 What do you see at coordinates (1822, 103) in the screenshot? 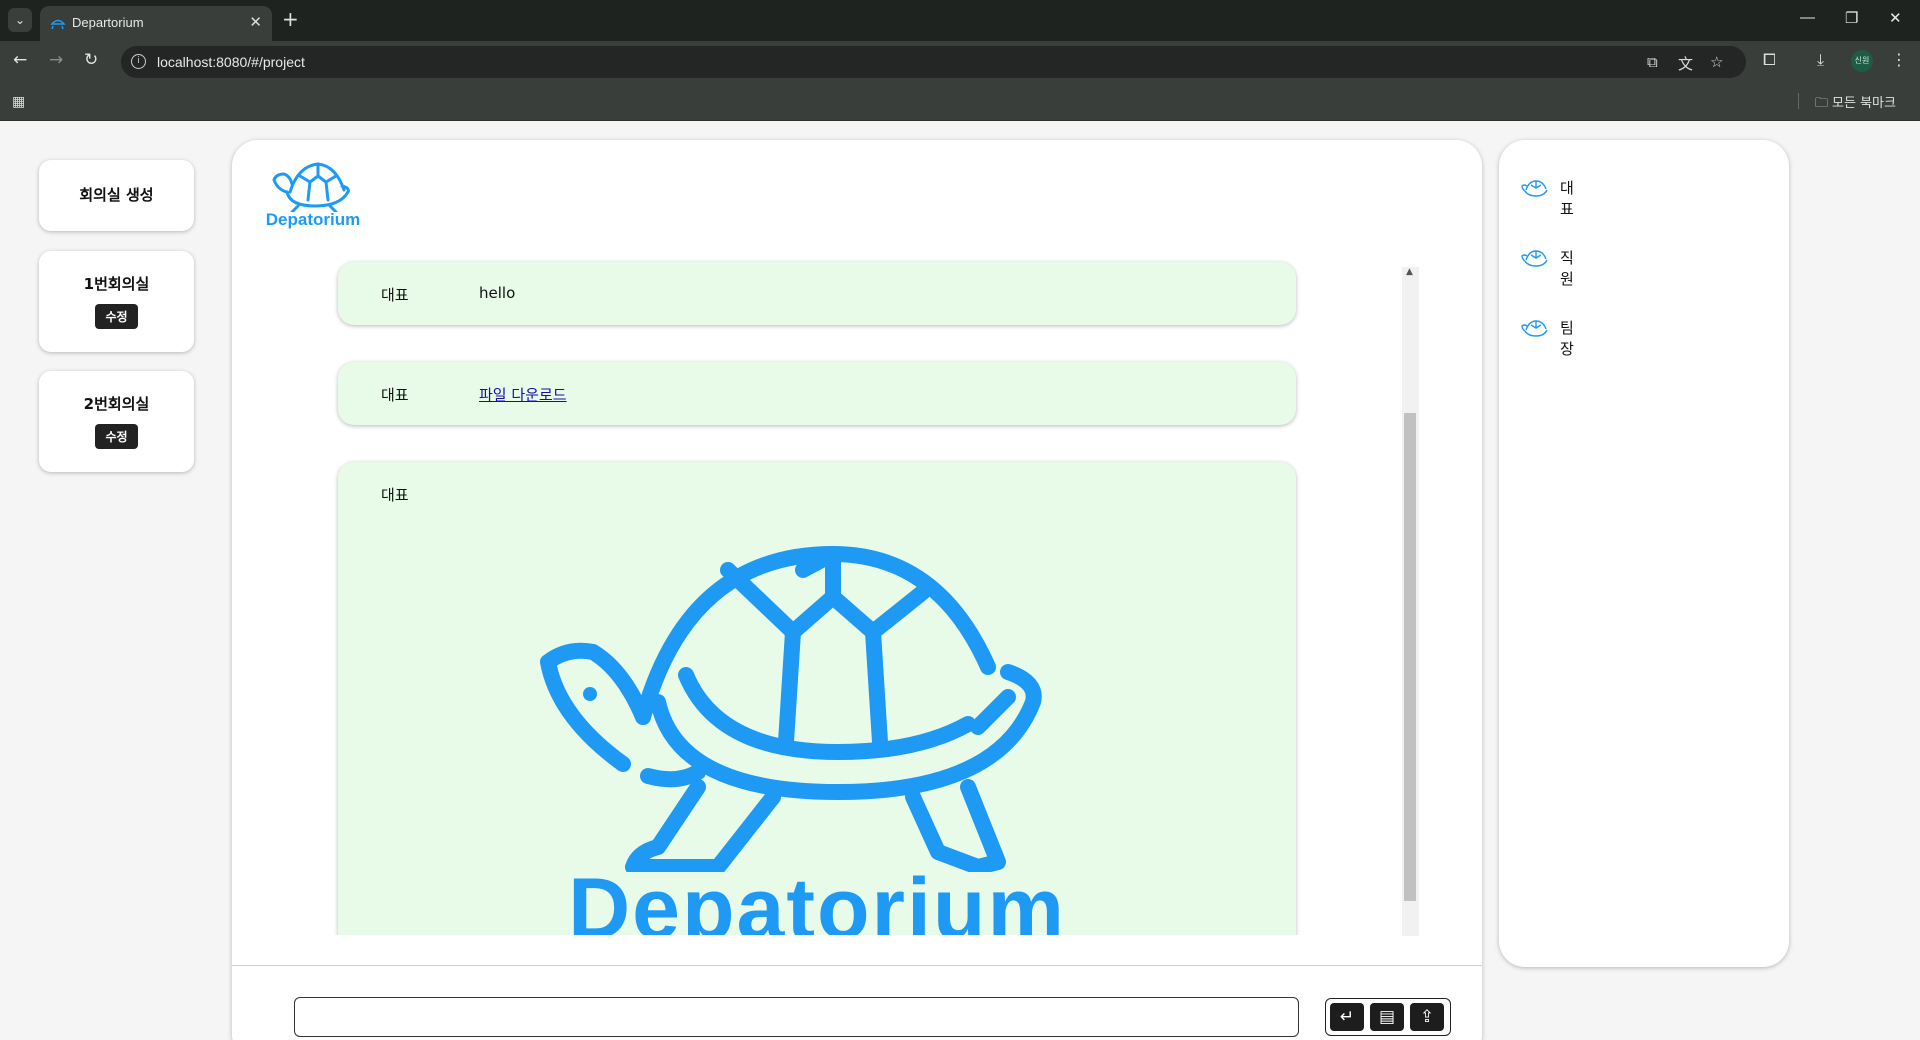
I see `folder-icon: 🗀` at bounding box center [1822, 103].